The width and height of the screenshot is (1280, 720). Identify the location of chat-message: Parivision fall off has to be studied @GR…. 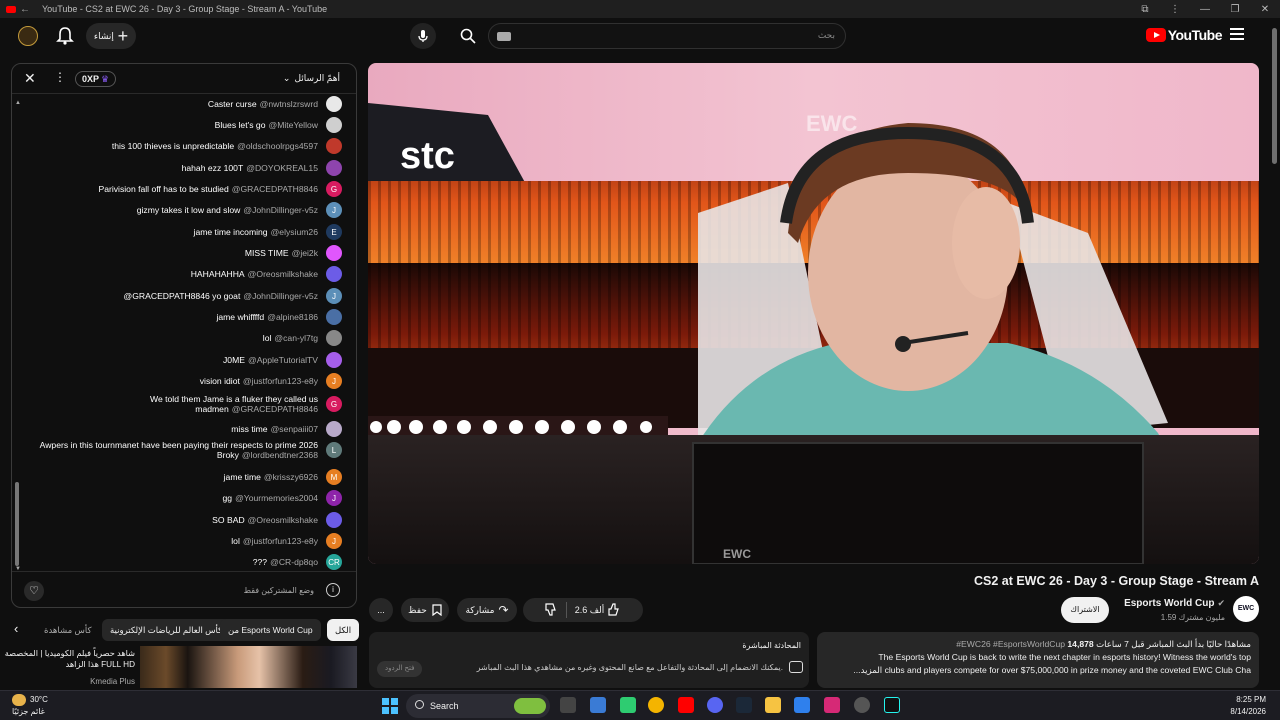
(220, 189).